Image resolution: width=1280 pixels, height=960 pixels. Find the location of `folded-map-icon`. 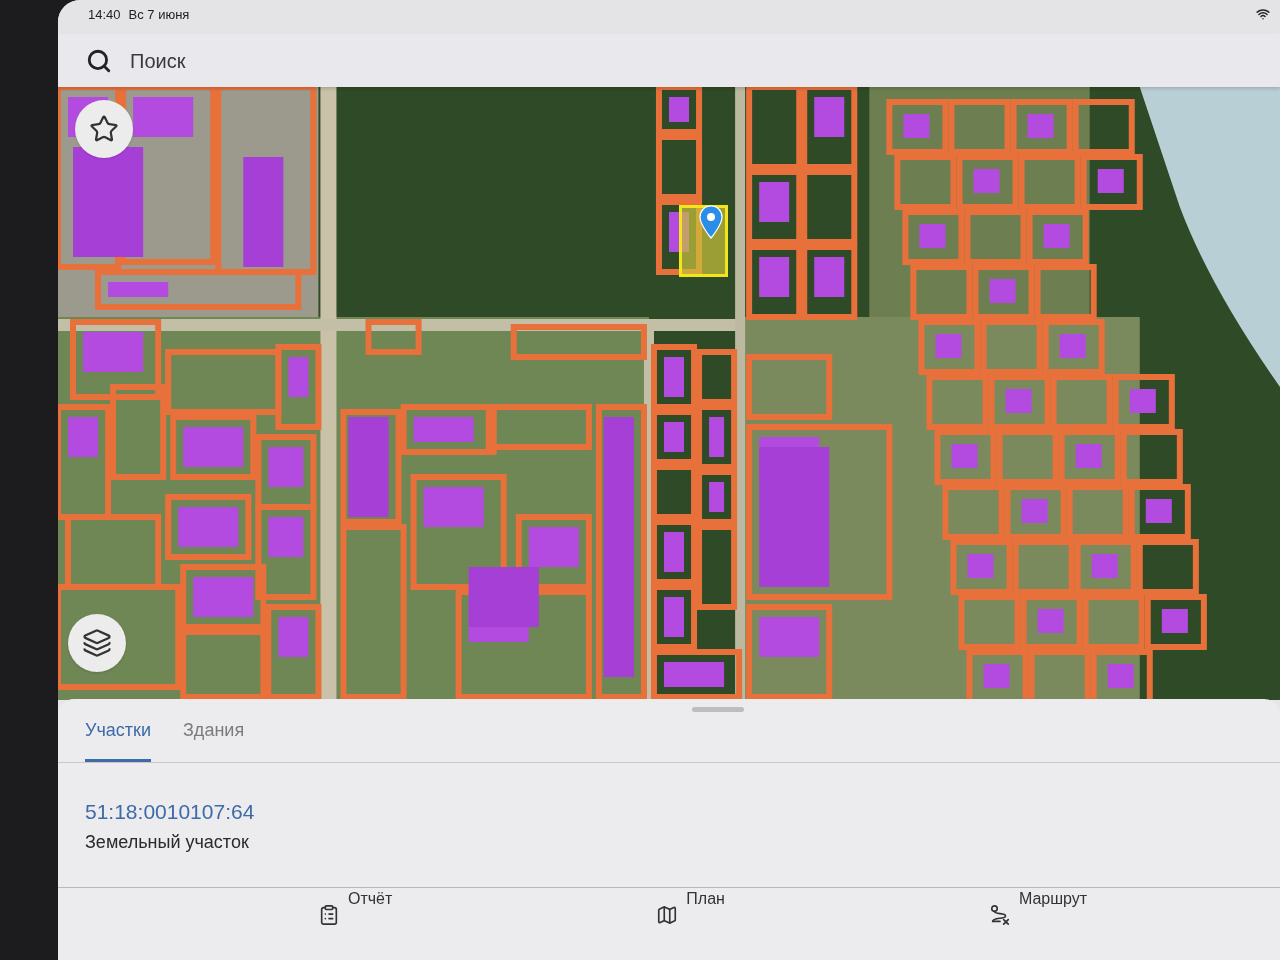

folded-map-icon is located at coordinates (667, 915).